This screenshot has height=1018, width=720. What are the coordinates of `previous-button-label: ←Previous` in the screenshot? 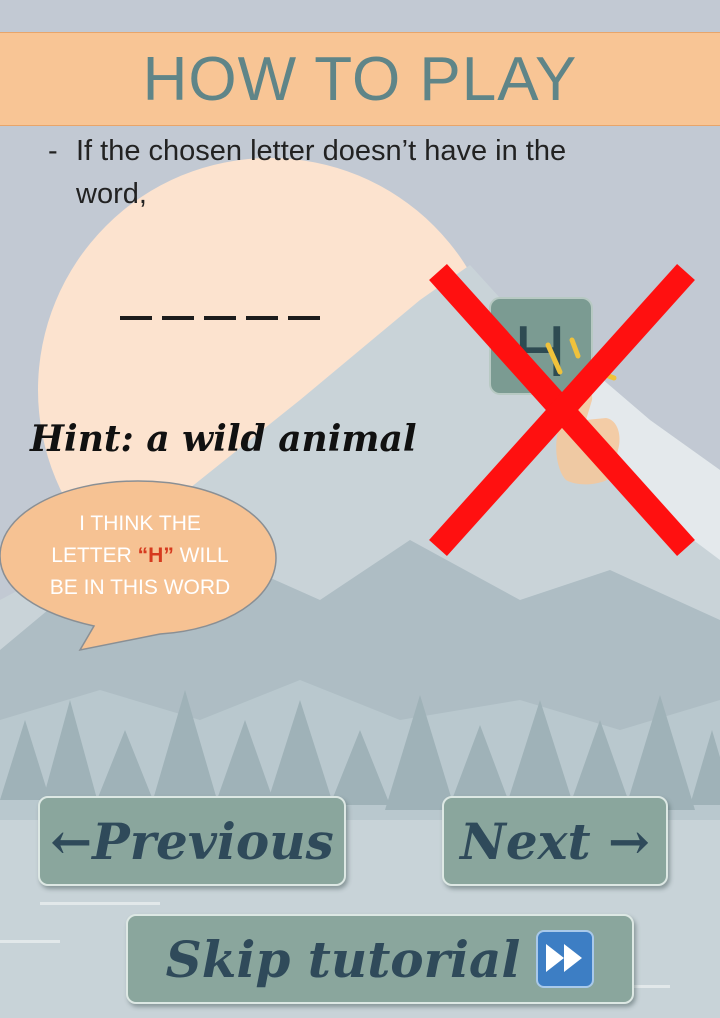 It's located at (192, 841).